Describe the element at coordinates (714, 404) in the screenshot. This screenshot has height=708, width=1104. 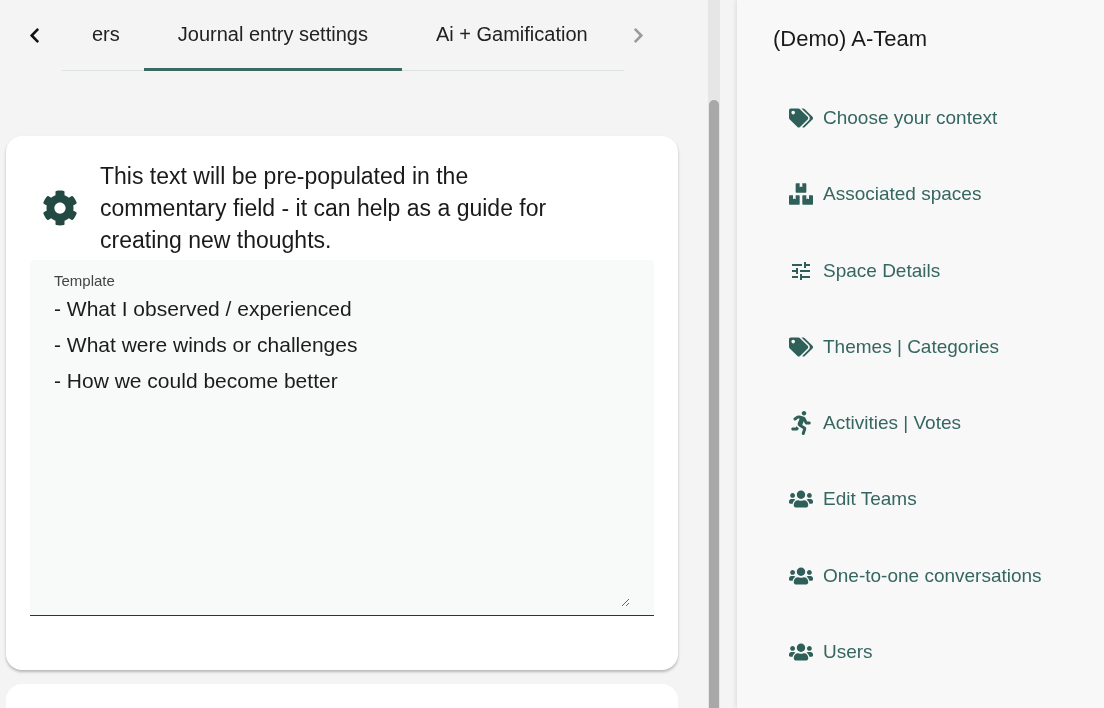
I see `scrollbar-thumb` at that location.